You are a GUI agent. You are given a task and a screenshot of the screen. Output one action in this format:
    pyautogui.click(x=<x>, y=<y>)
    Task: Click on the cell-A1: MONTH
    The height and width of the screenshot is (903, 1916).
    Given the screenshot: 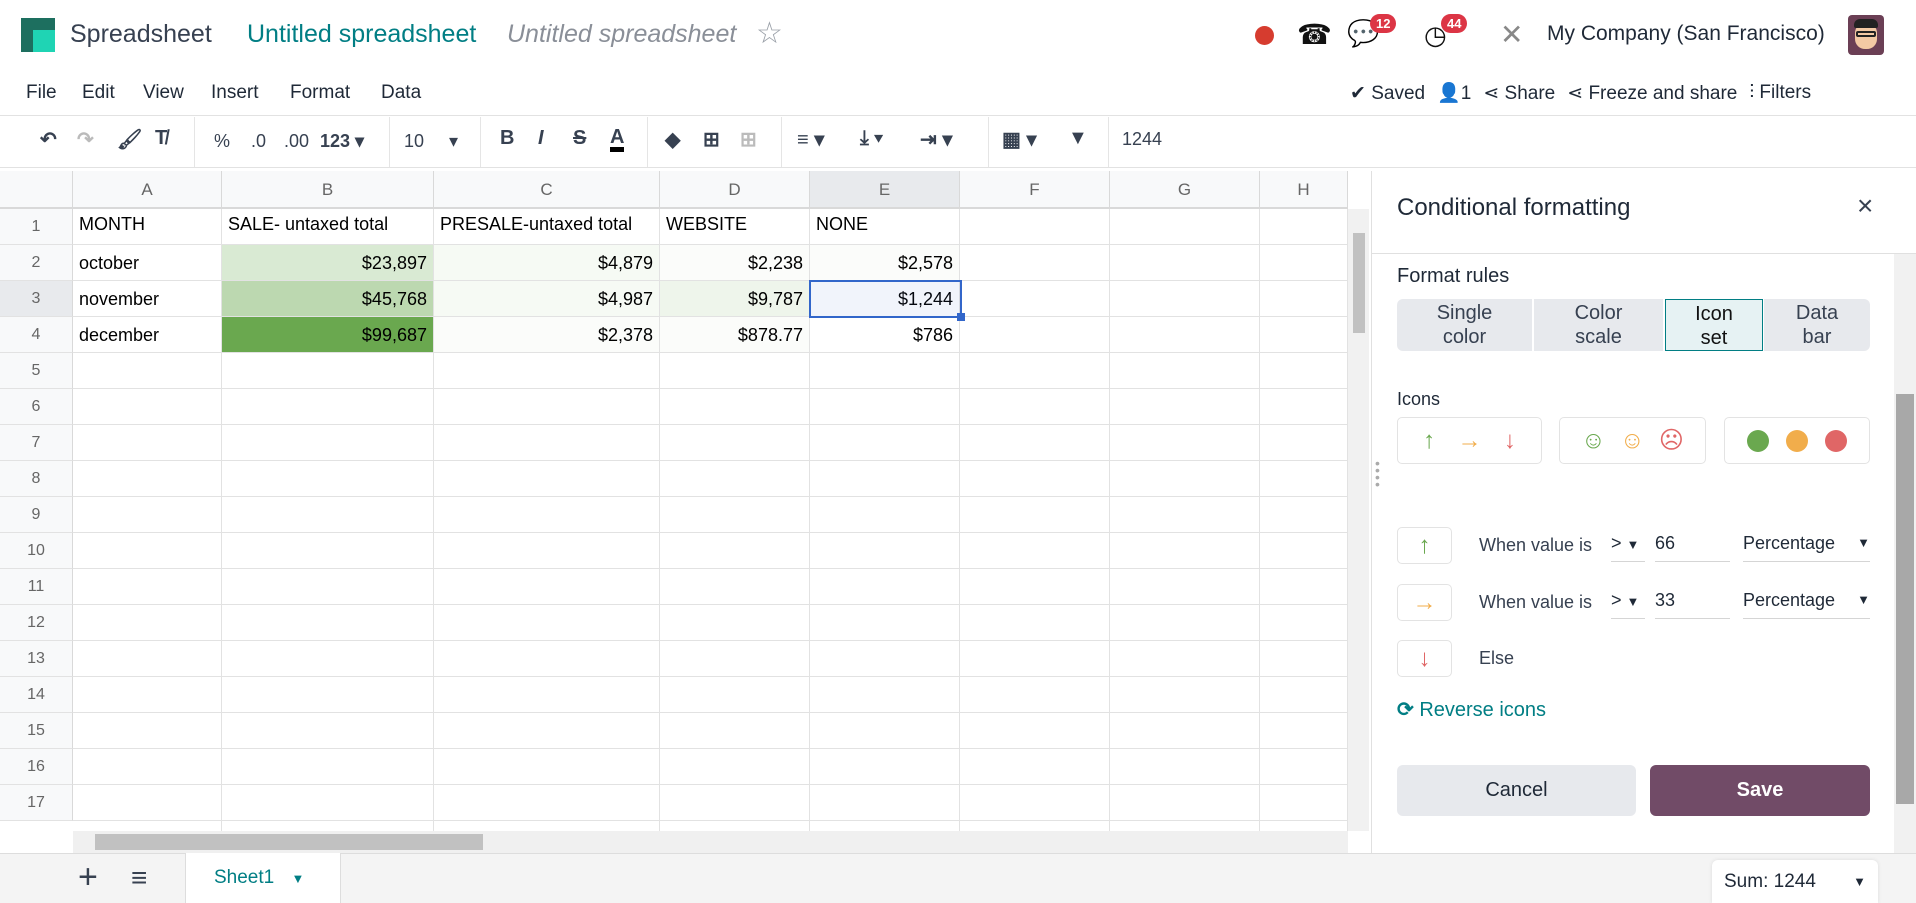 What is the action you would take?
    pyautogui.click(x=147, y=227)
    